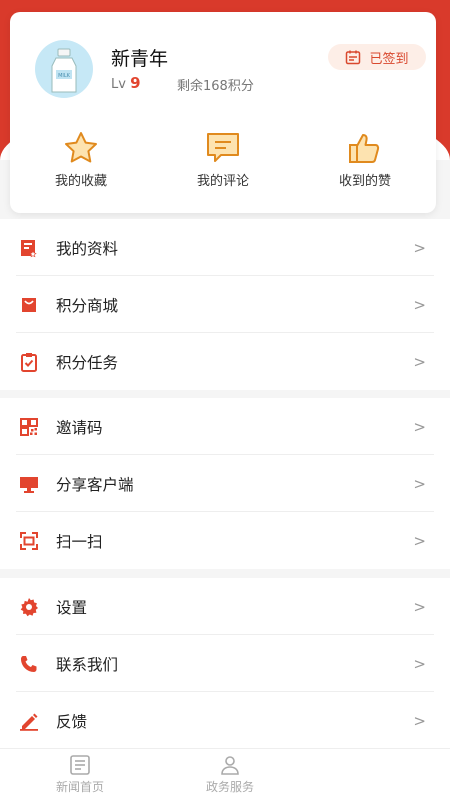  What do you see at coordinates (80, 765) in the screenshot?
I see `news-icon` at bounding box center [80, 765].